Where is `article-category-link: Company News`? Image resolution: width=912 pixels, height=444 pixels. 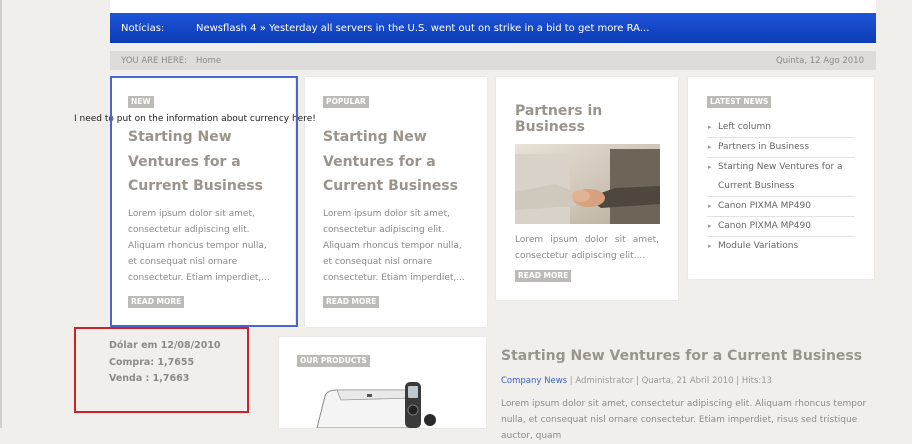 article-category-link: Company News is located at coordinates (534, 381).